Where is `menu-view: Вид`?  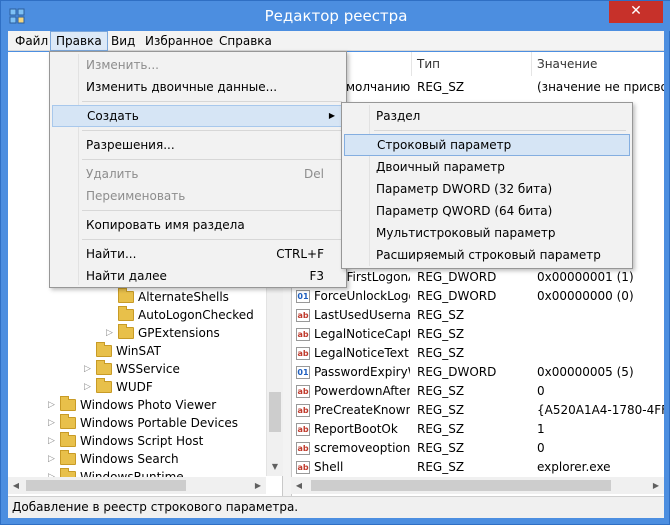
menu-view: Вид is located at coordinates (123, 41).